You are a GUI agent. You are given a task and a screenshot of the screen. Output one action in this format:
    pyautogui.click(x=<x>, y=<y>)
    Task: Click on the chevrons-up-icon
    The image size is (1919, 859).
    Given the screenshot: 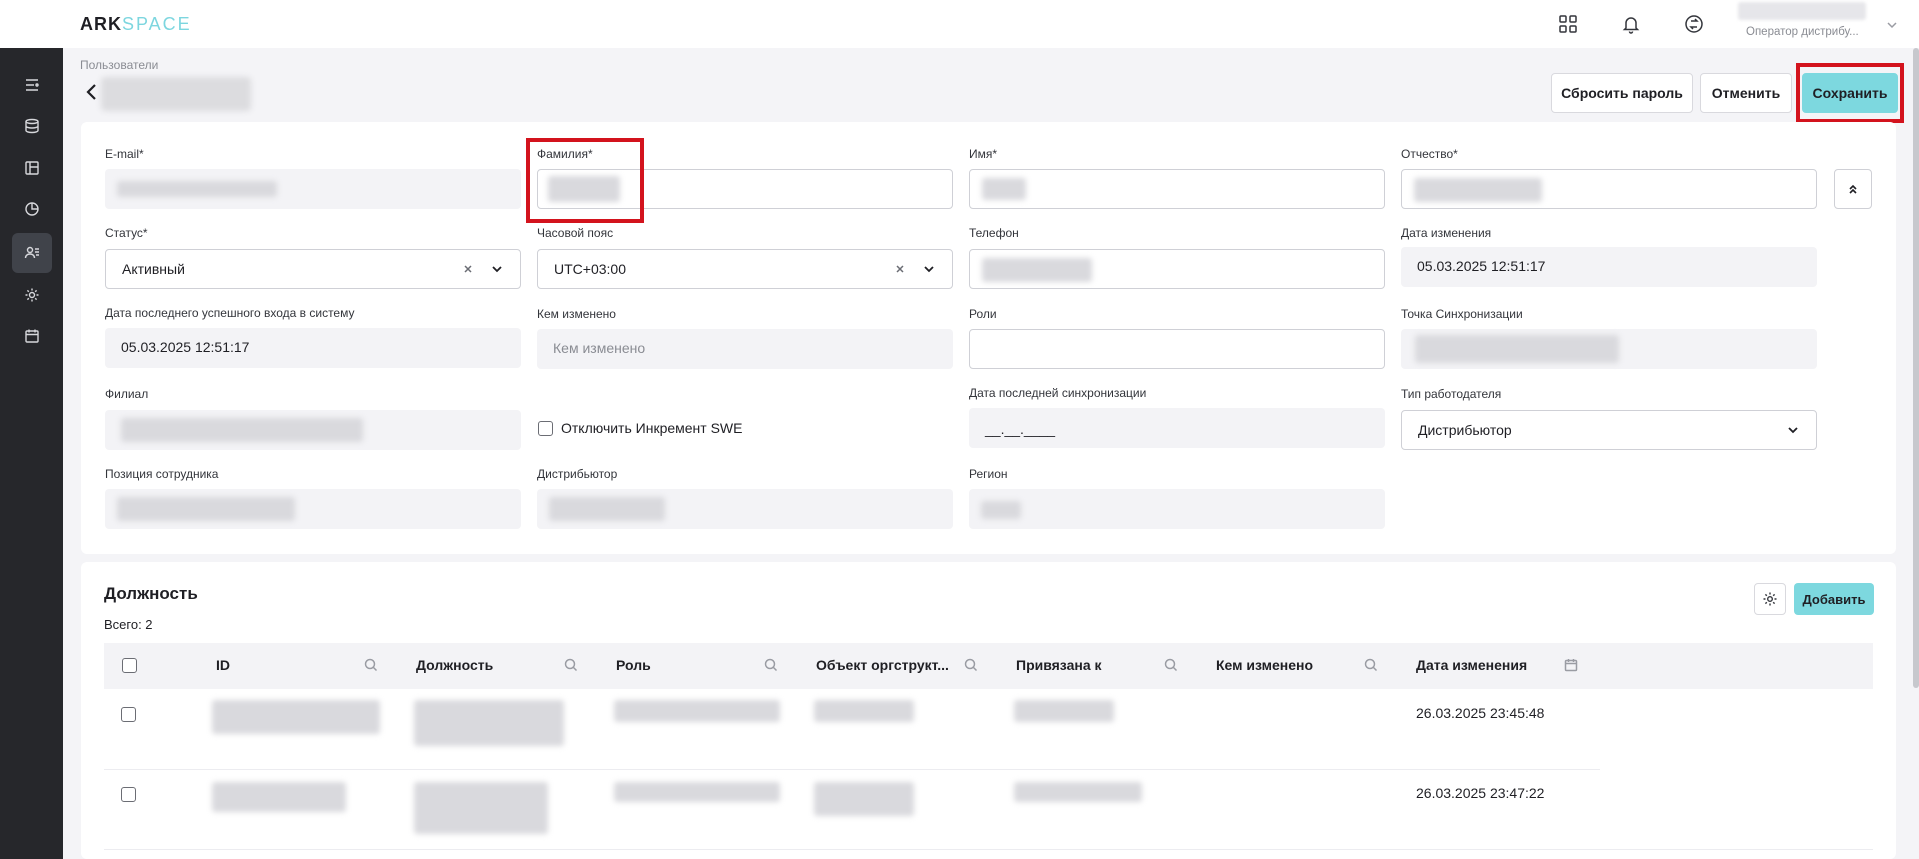 What is the action you would take?
    pyautogui.click(x=1853, y=189)
    